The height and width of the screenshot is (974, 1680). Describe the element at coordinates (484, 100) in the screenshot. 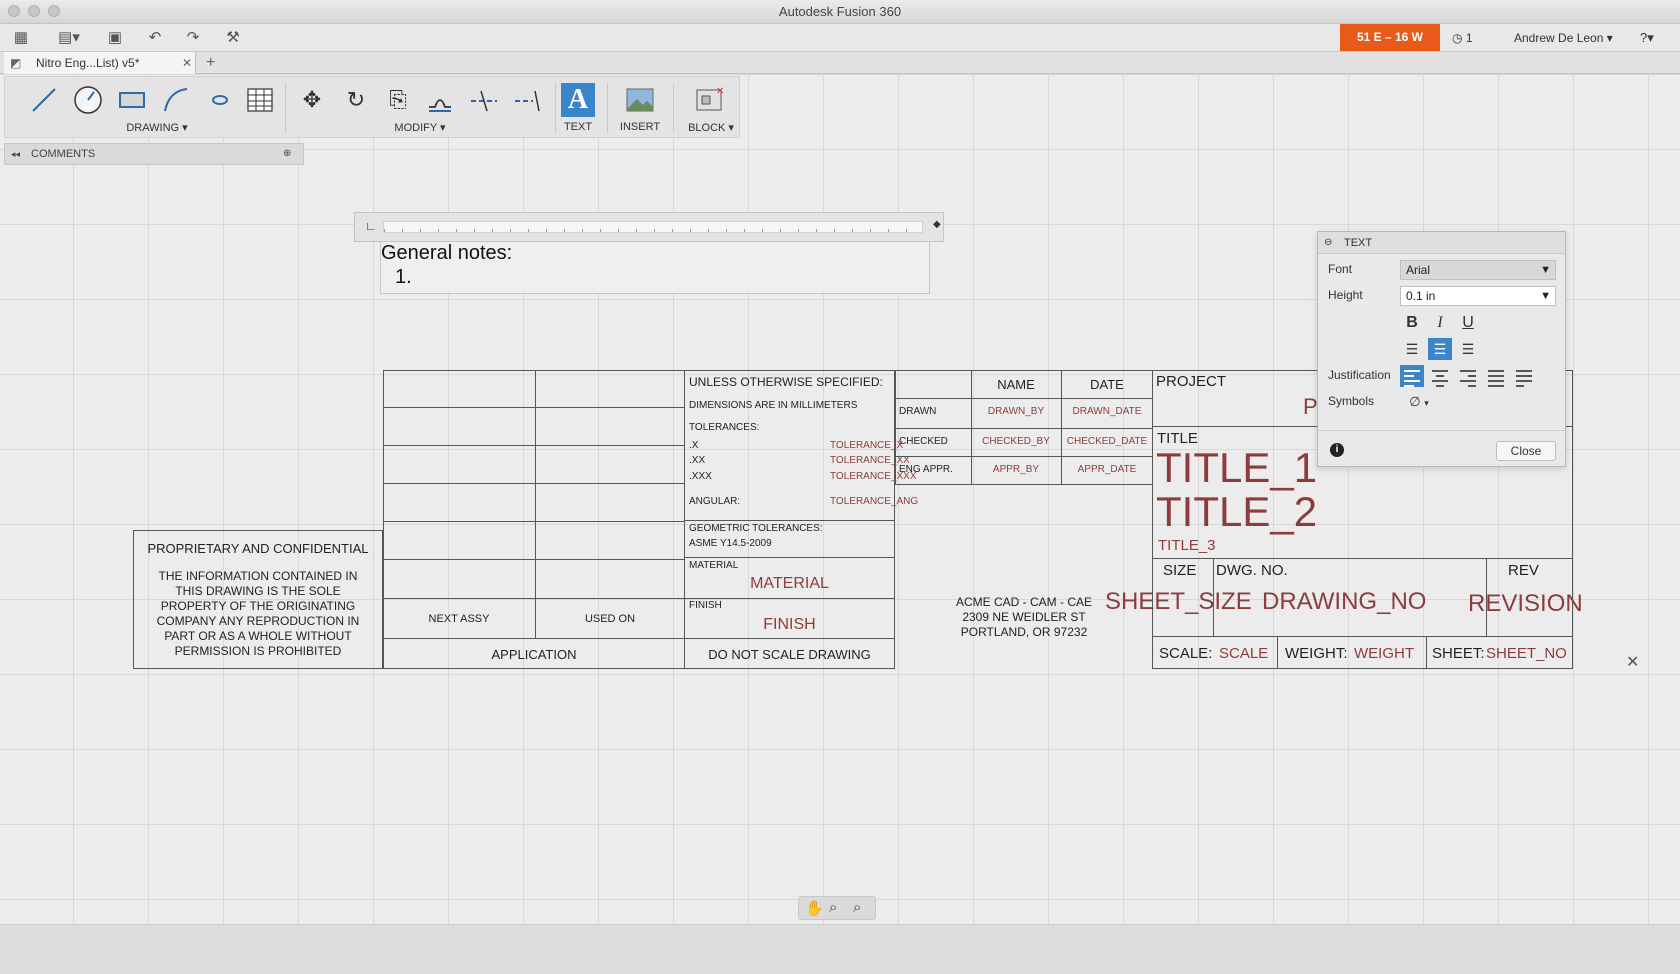

I see `trim-tool-icon` at that location.